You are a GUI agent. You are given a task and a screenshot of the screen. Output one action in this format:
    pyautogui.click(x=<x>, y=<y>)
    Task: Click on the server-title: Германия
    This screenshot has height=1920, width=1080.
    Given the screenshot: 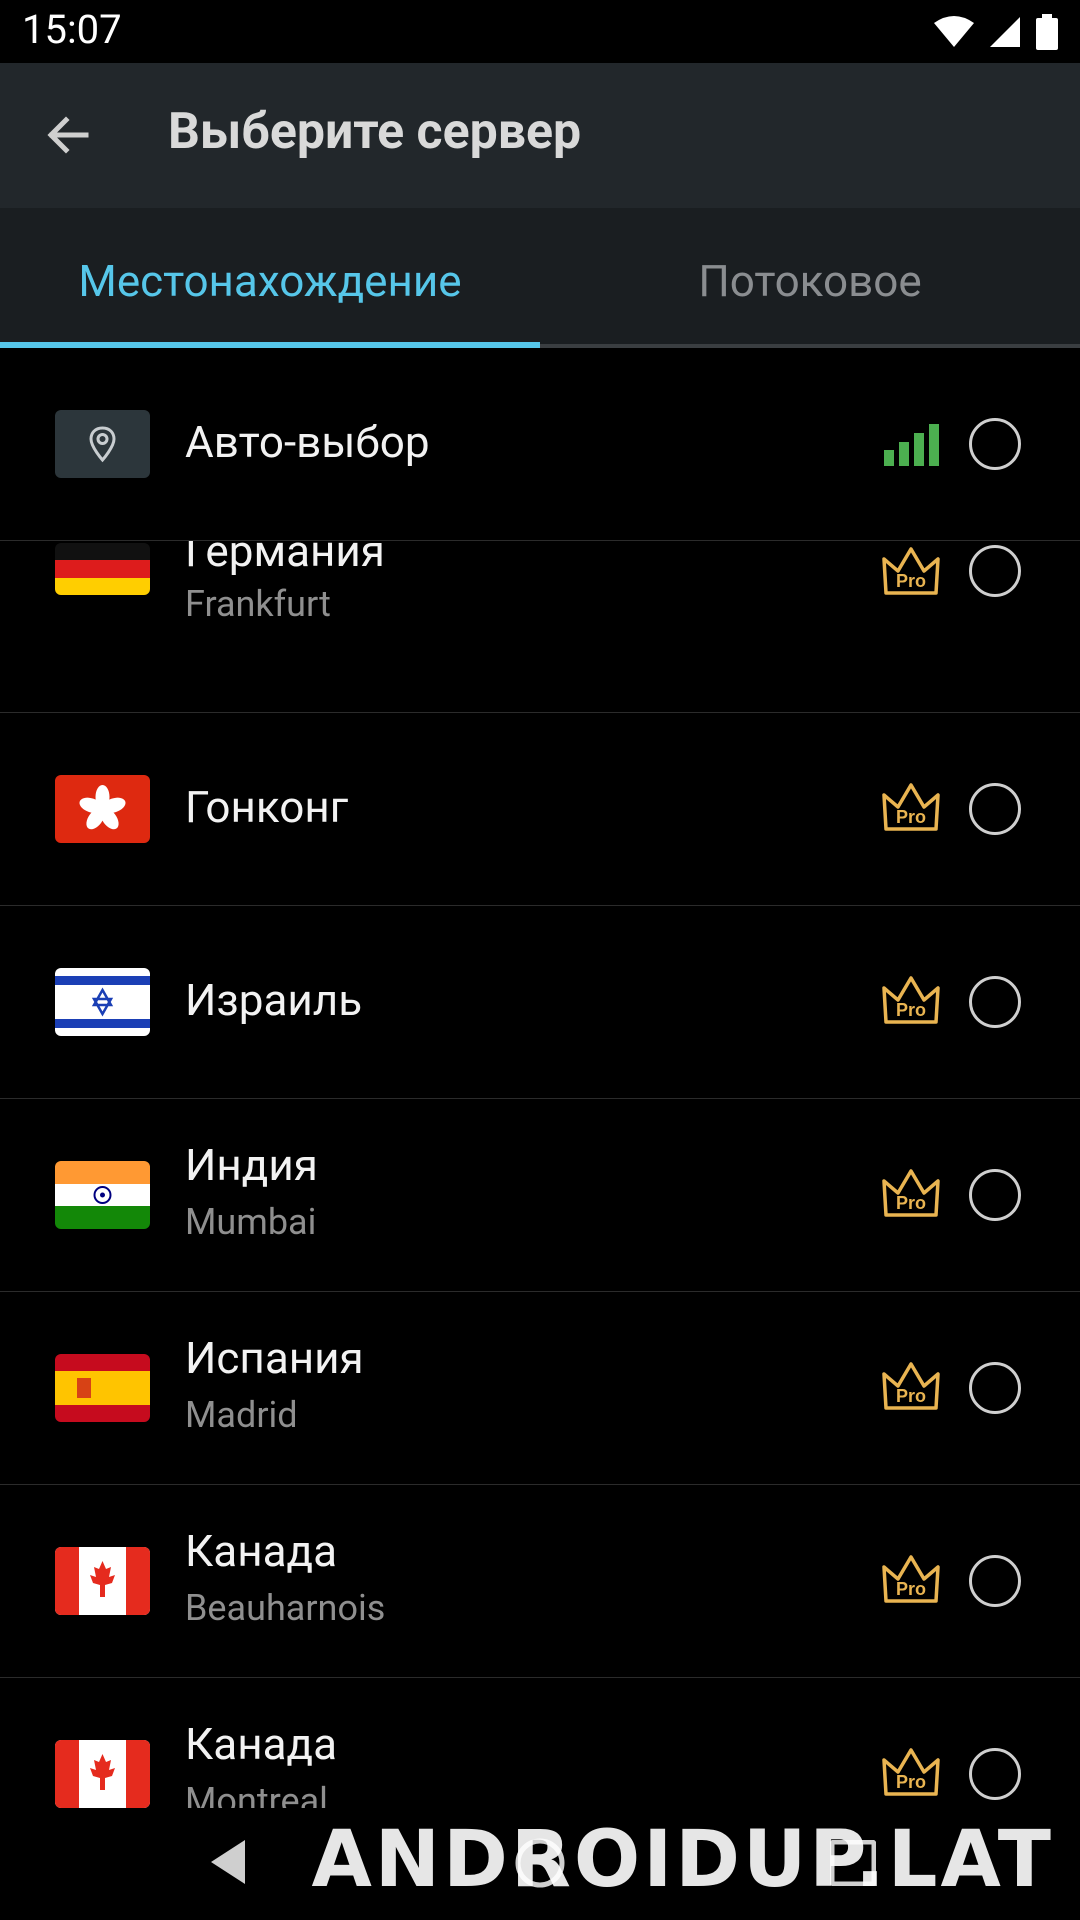 What is the action you would take?
    pyautogui.click(x=285, y=559)
    